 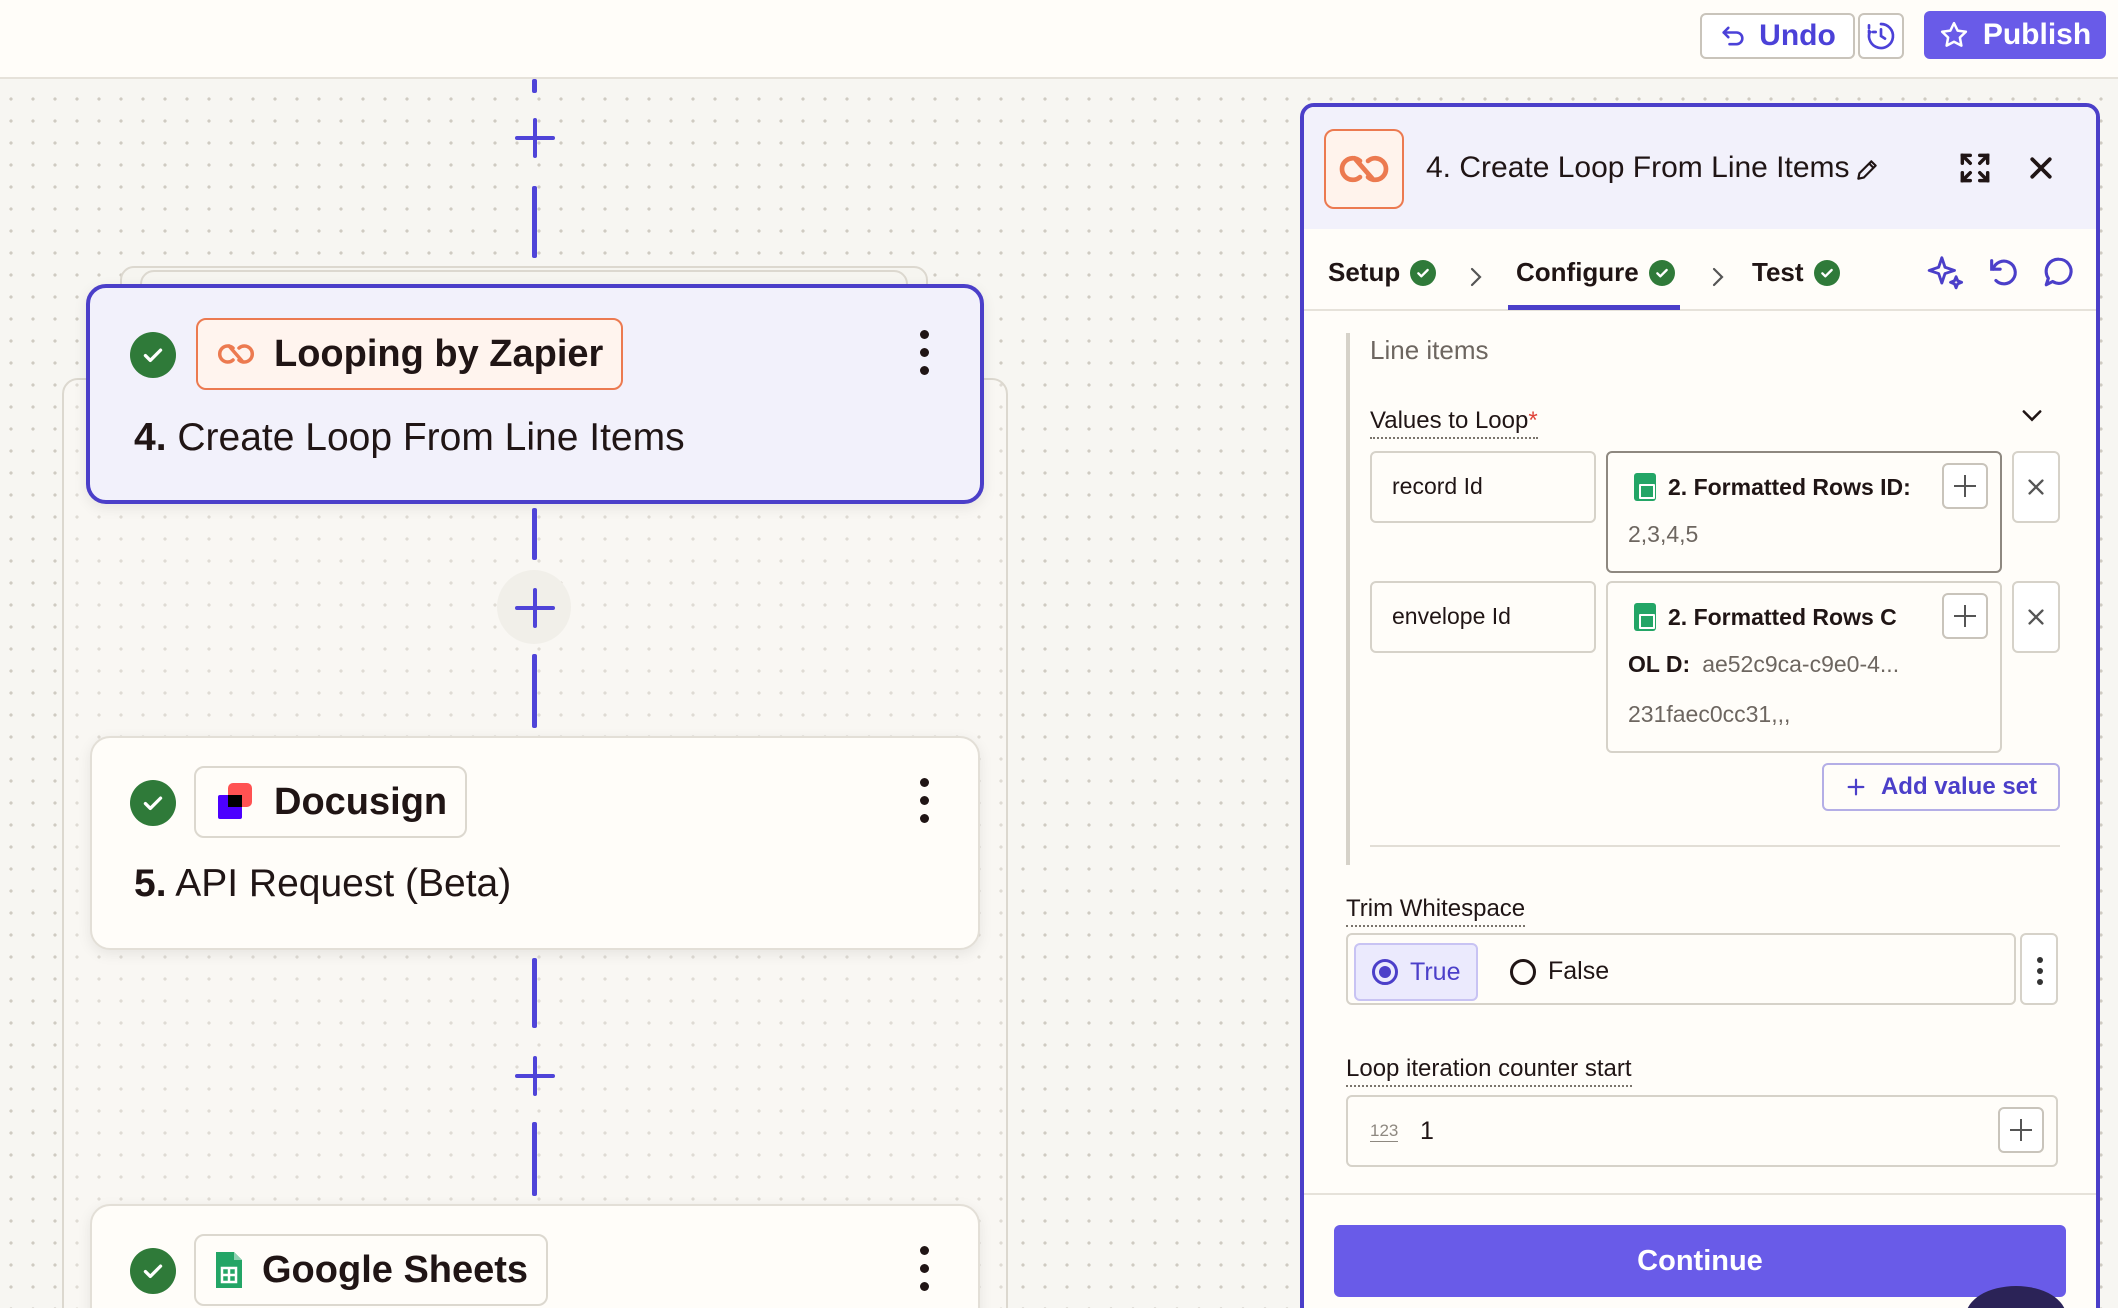 I want to click on step-title: 5. API Request (Beta), so click(x=323, y=883).